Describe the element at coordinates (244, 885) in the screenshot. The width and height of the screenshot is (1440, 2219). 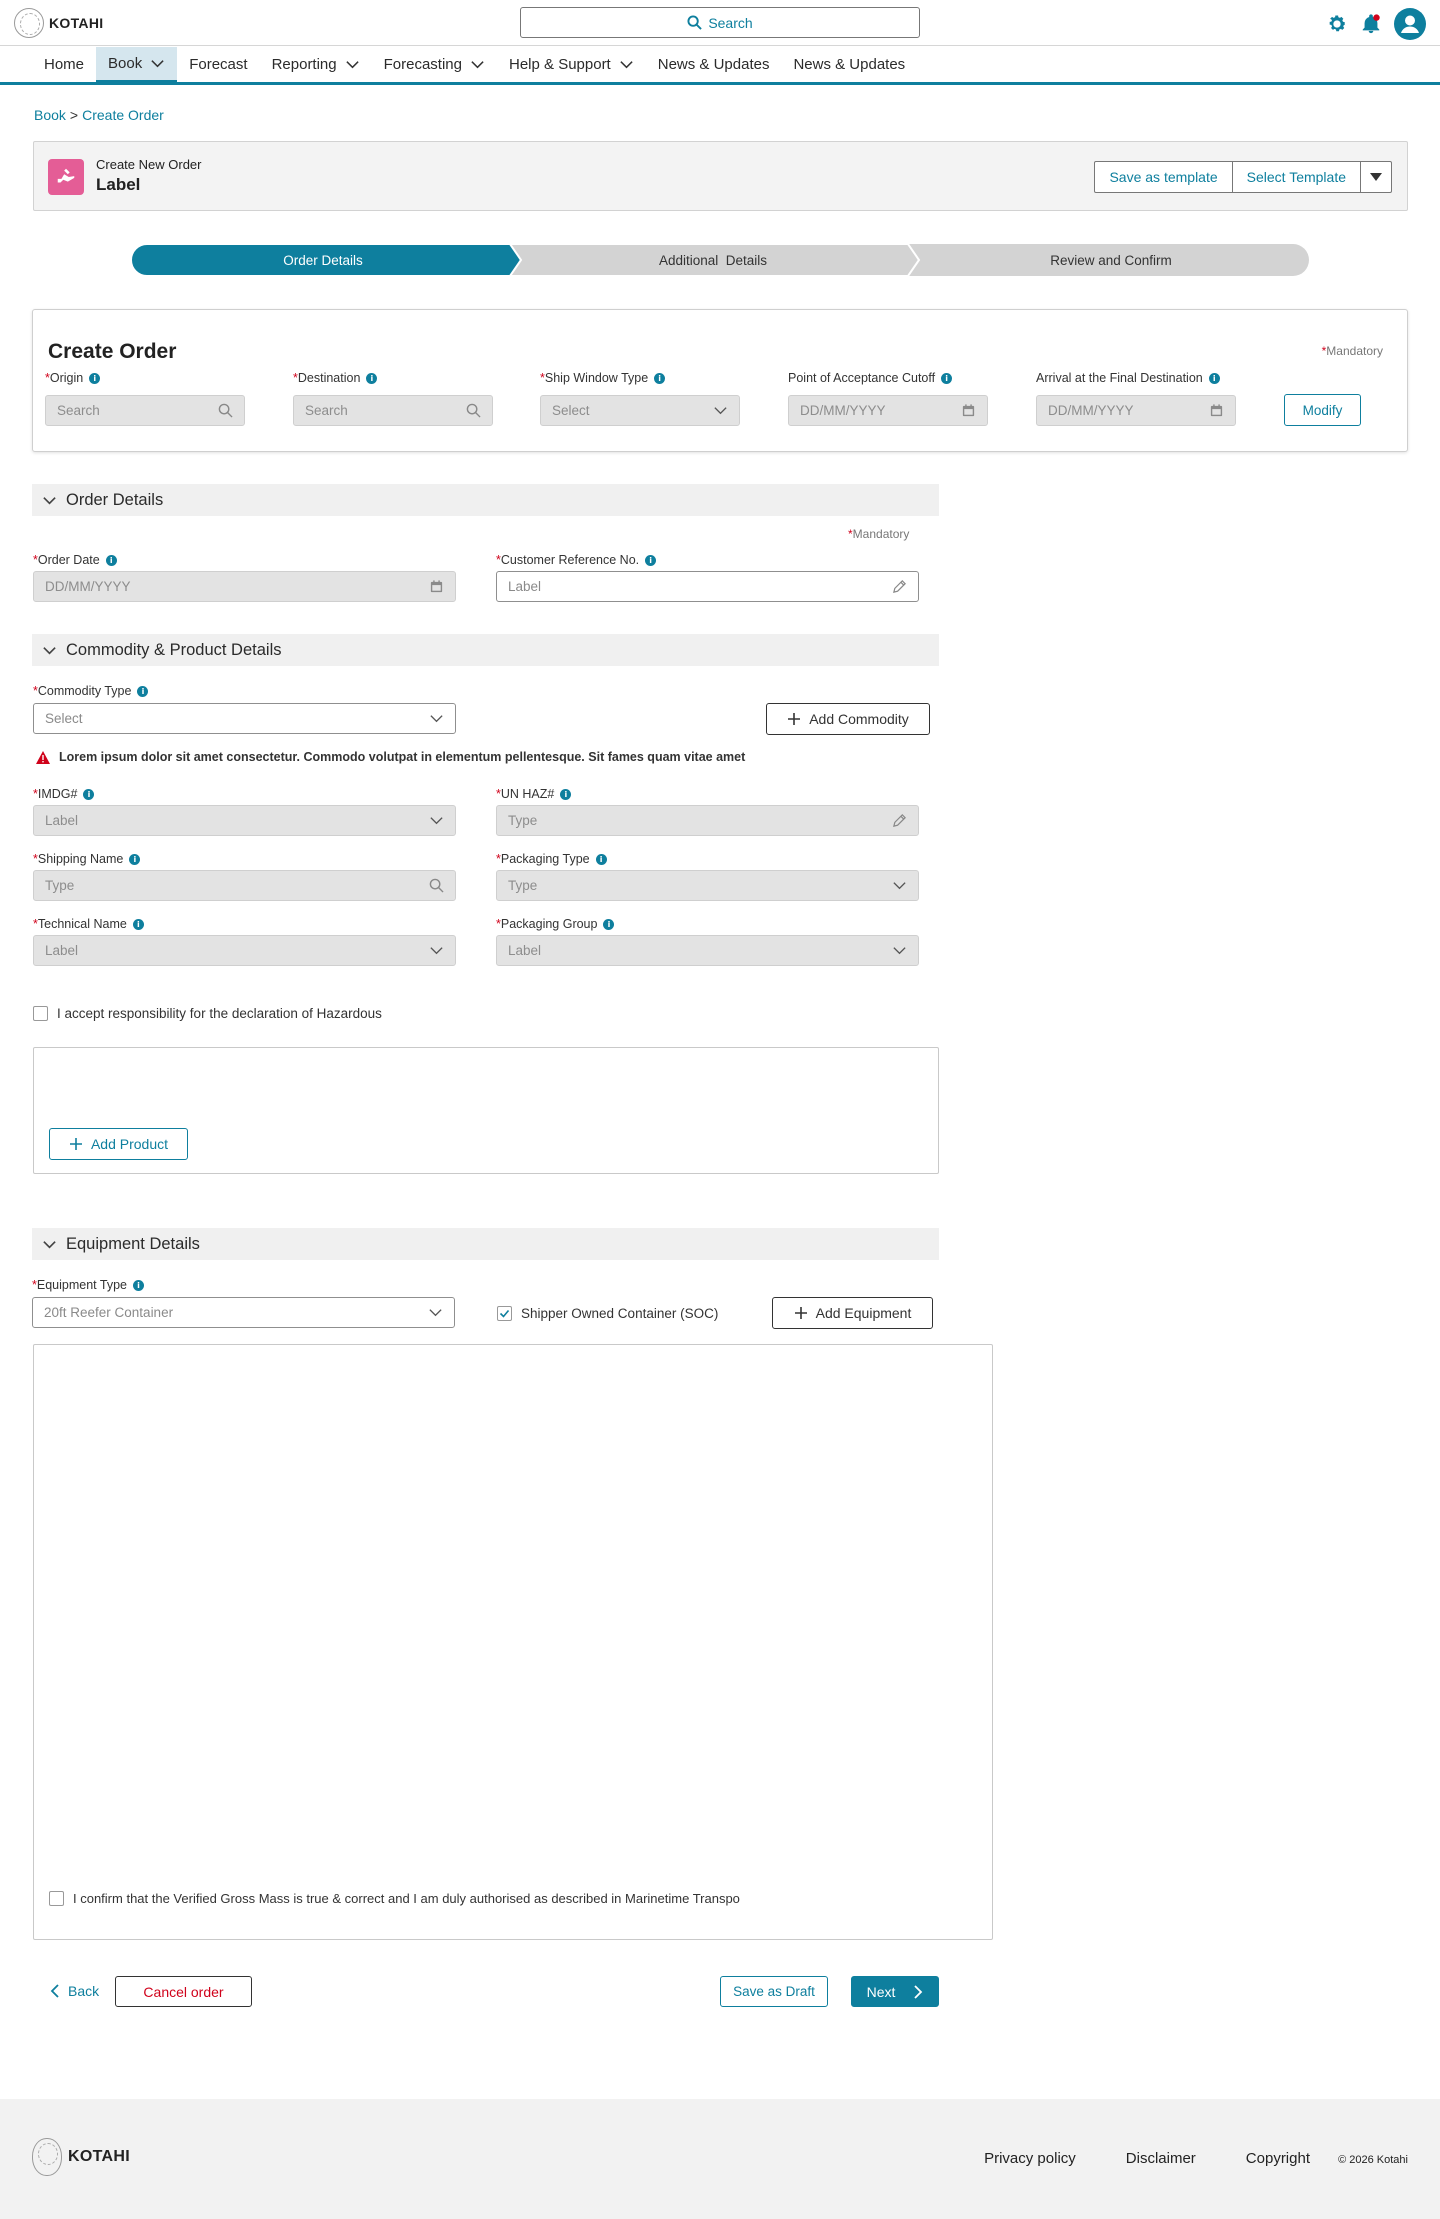
I see `shipping-name-input: Type` at that location.